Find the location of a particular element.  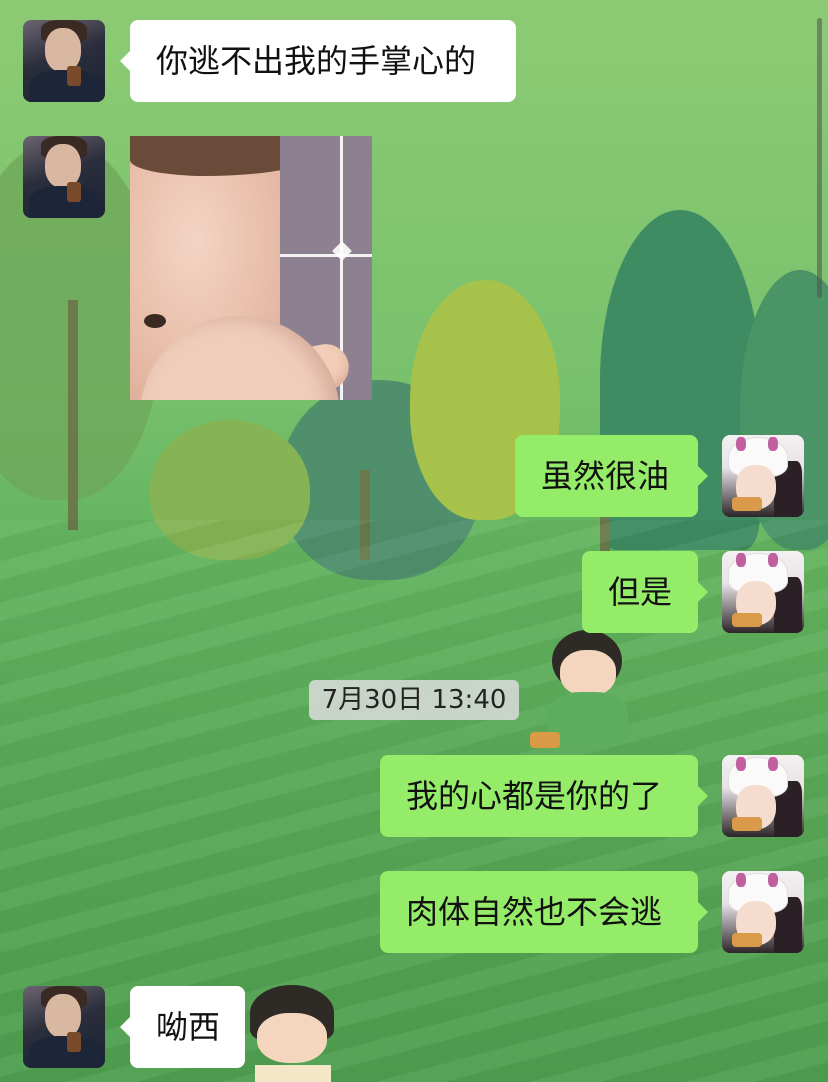

message-bubble: 你逃不出我的手掌心的 is located at coordinates (318, 61).